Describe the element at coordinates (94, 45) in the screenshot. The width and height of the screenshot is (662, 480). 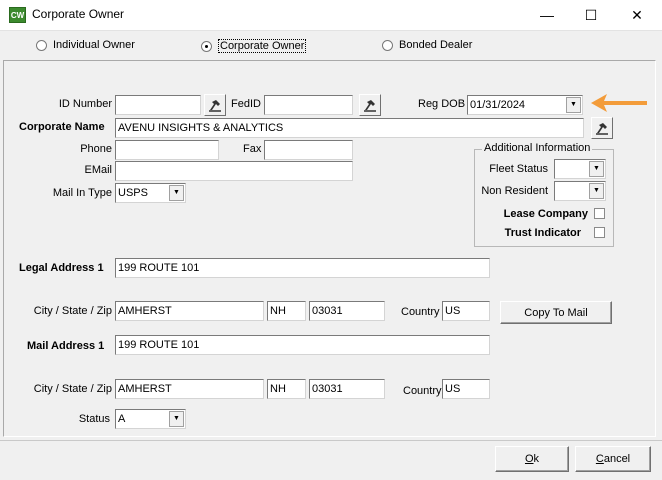
I see `radio-label: Individual Owner` at that location.